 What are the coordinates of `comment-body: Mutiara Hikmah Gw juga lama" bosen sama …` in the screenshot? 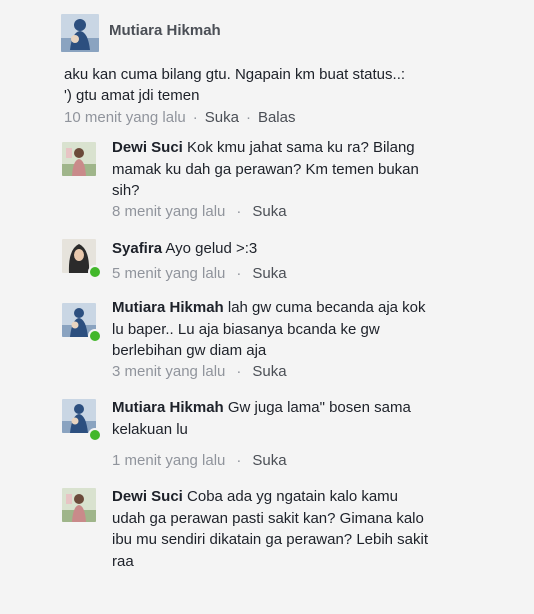 It's located at (272, 418).